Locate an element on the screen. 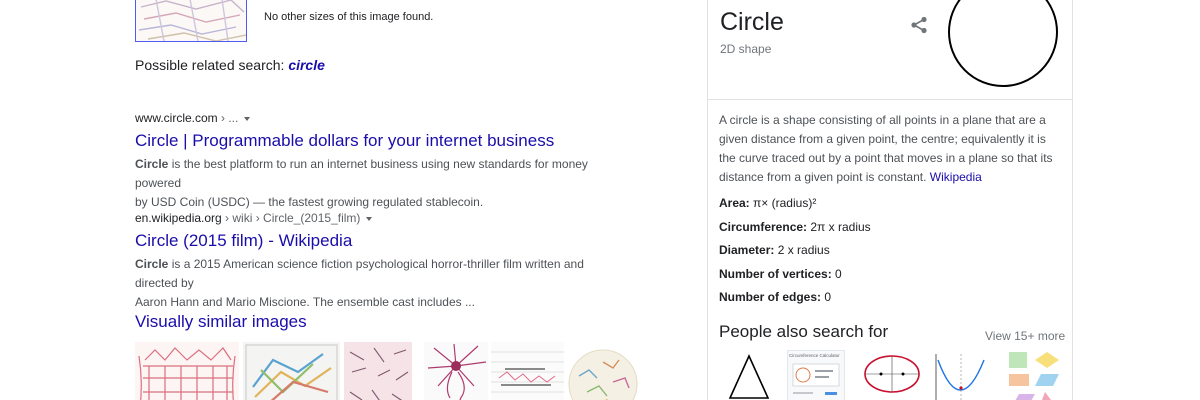  visually-similar-images-link: Visually similar images is located at coordinates (221, 322).